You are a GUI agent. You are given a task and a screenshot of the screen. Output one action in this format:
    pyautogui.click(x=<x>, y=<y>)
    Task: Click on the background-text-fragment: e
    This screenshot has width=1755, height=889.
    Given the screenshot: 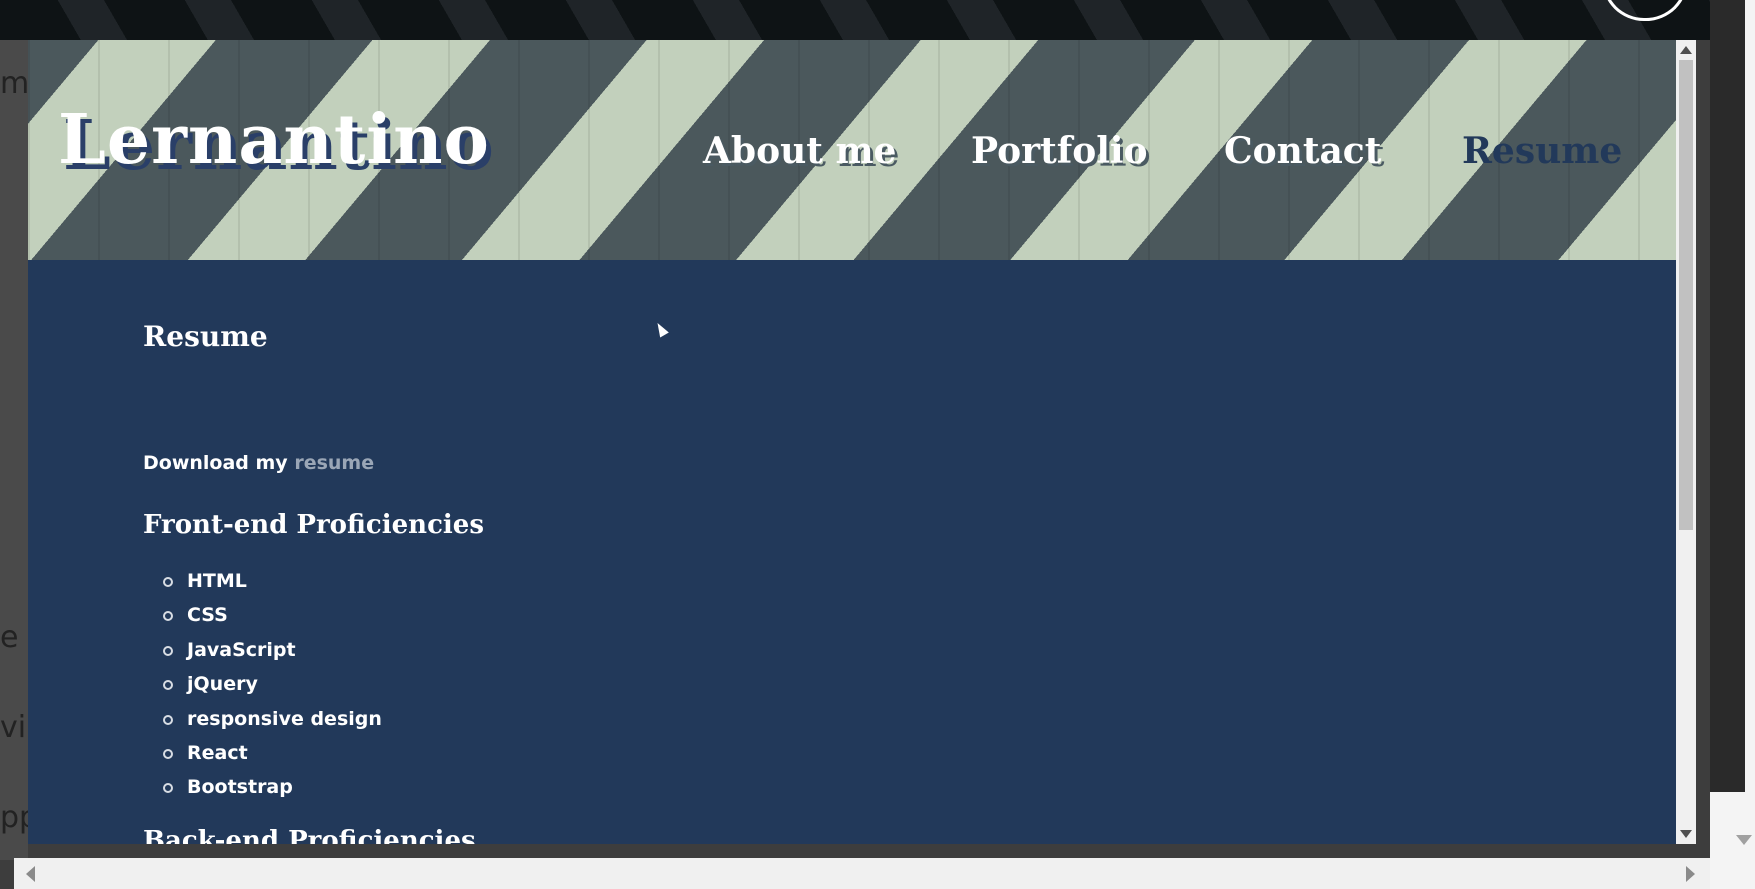 What is the action you would take?
    pyautogui.click(x=9, y=637)
    